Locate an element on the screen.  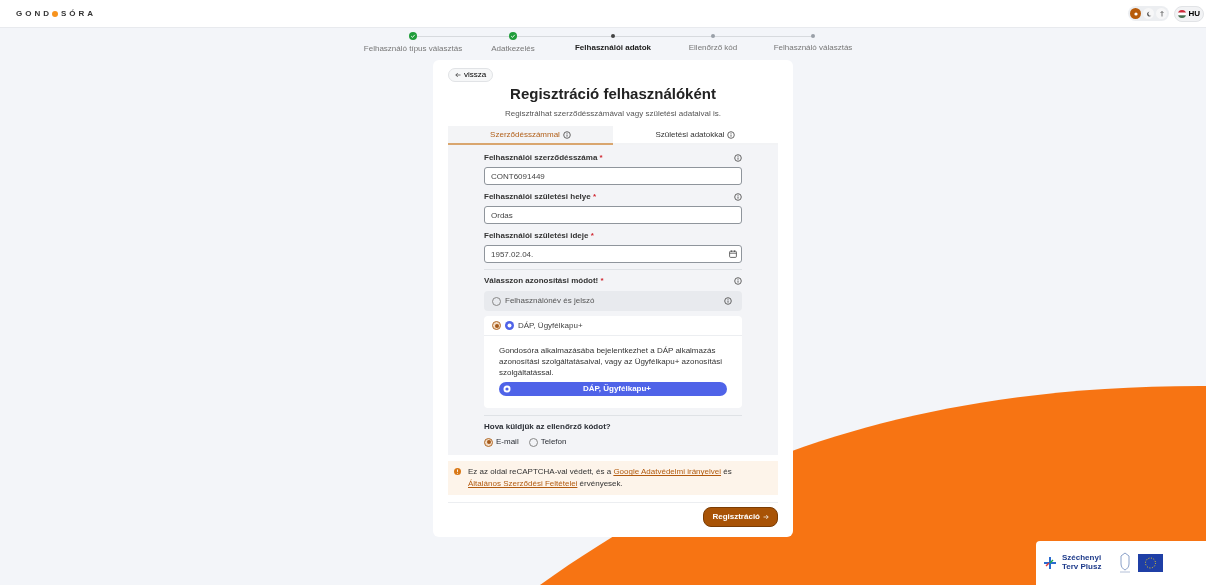
coat-of-arms-icon is located at coordinates (1125, 563).